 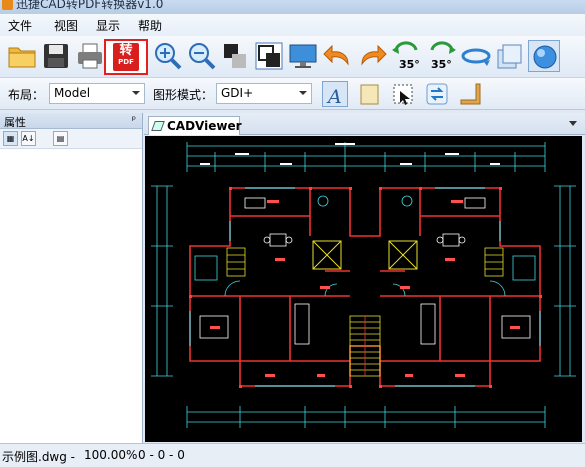 I want to click on properties-toolbar: ▦ A↓ ▤, so click(x=71, y=139).